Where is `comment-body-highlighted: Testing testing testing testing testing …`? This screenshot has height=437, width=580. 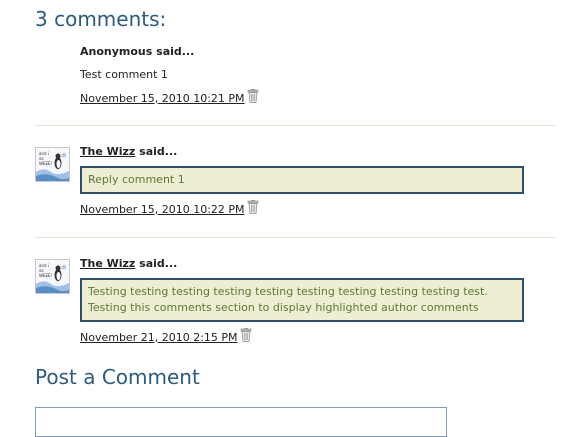
comment-body-highlighted: Testing testing testing testing testing … is located at coordinates (302, 300).